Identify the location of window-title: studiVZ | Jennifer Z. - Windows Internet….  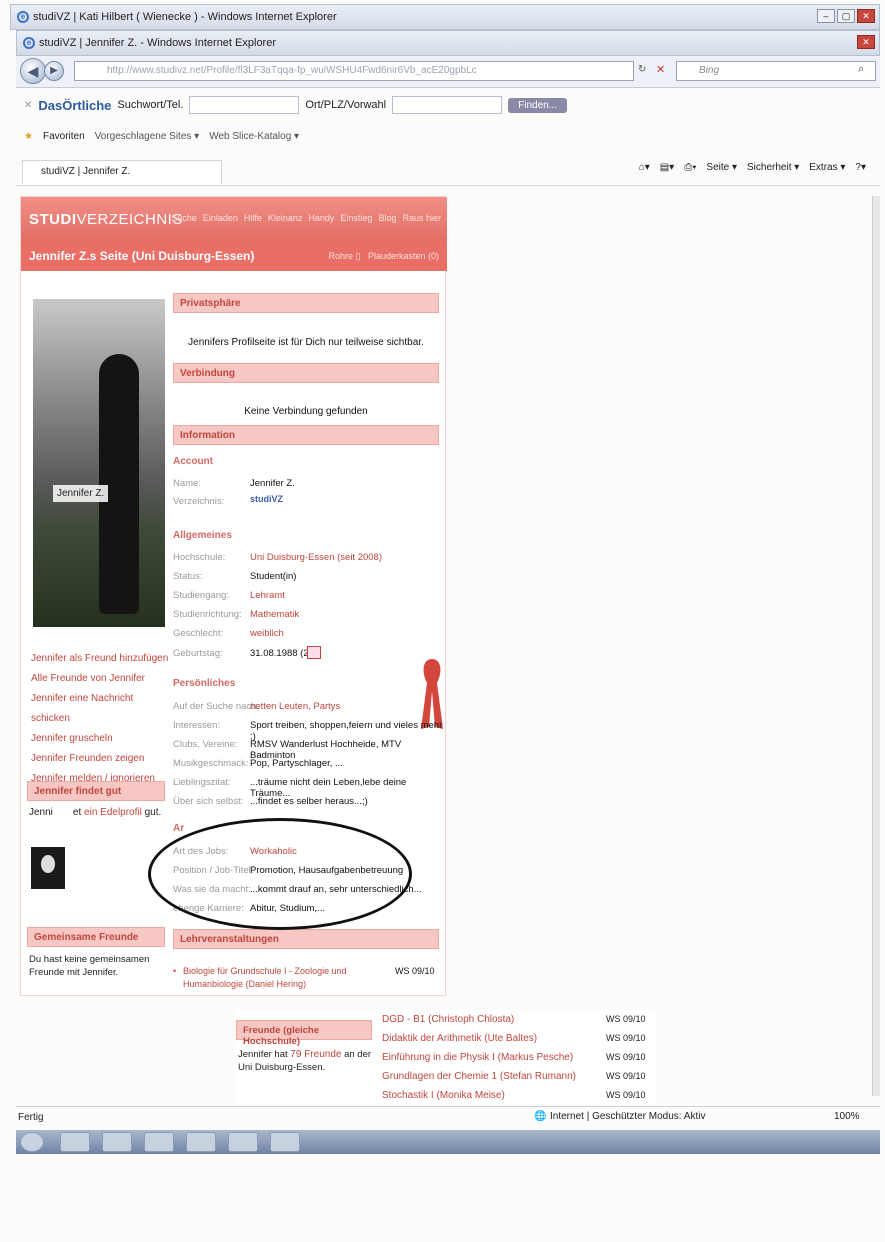
(157, 43).